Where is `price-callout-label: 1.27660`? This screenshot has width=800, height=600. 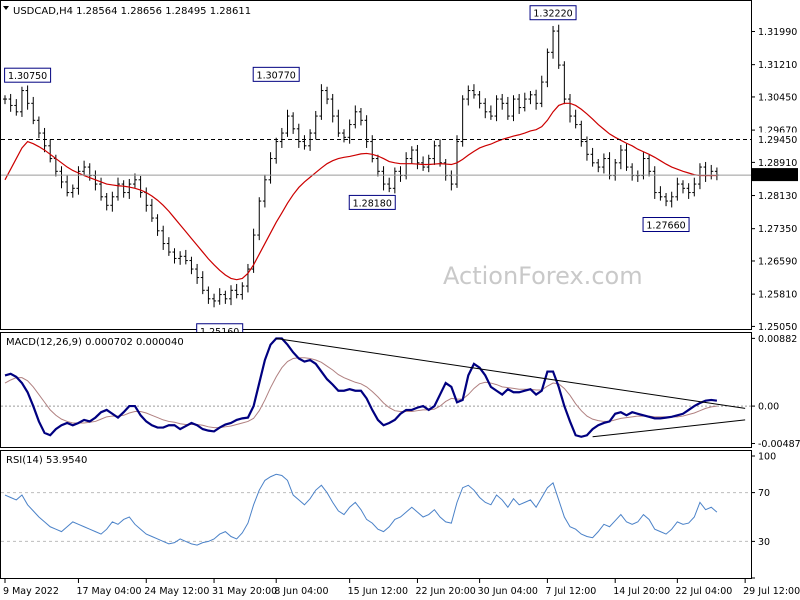
price-callout-label: 1.27660 is located at coordinates (665, 226).